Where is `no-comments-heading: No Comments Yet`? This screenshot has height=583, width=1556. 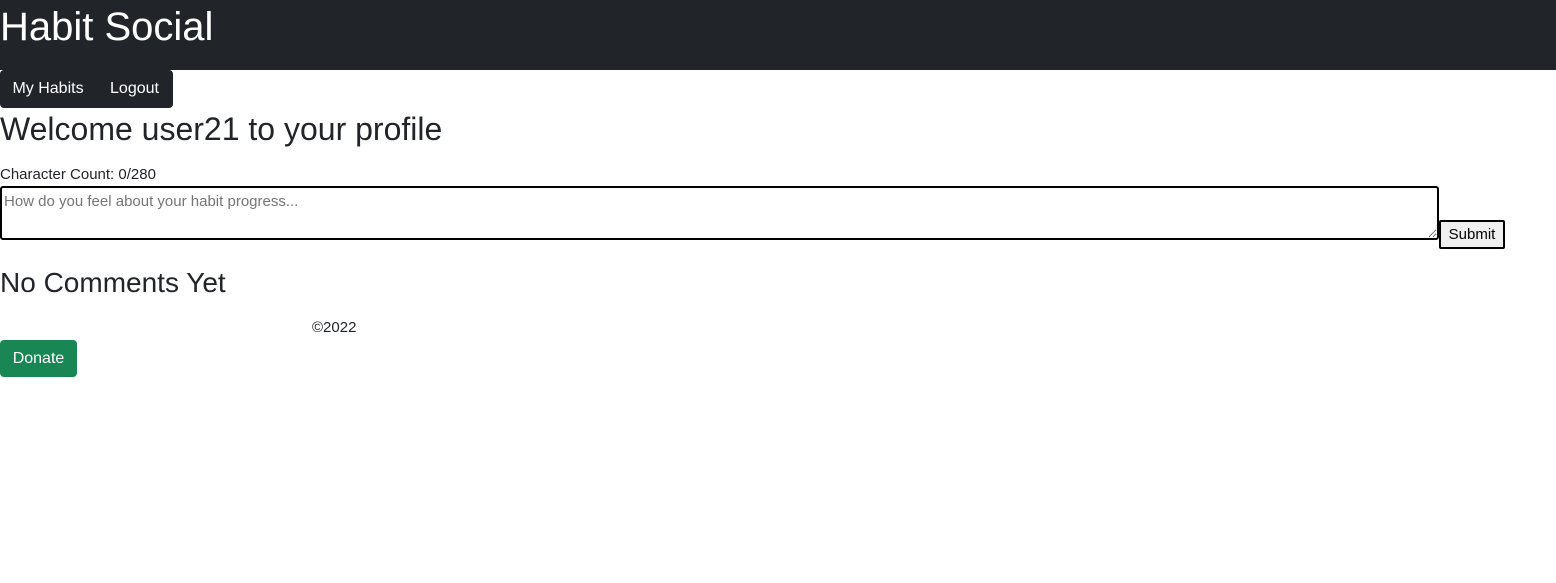 no-comments-heading: No Comments Yet is located at coordinates (113, 282).